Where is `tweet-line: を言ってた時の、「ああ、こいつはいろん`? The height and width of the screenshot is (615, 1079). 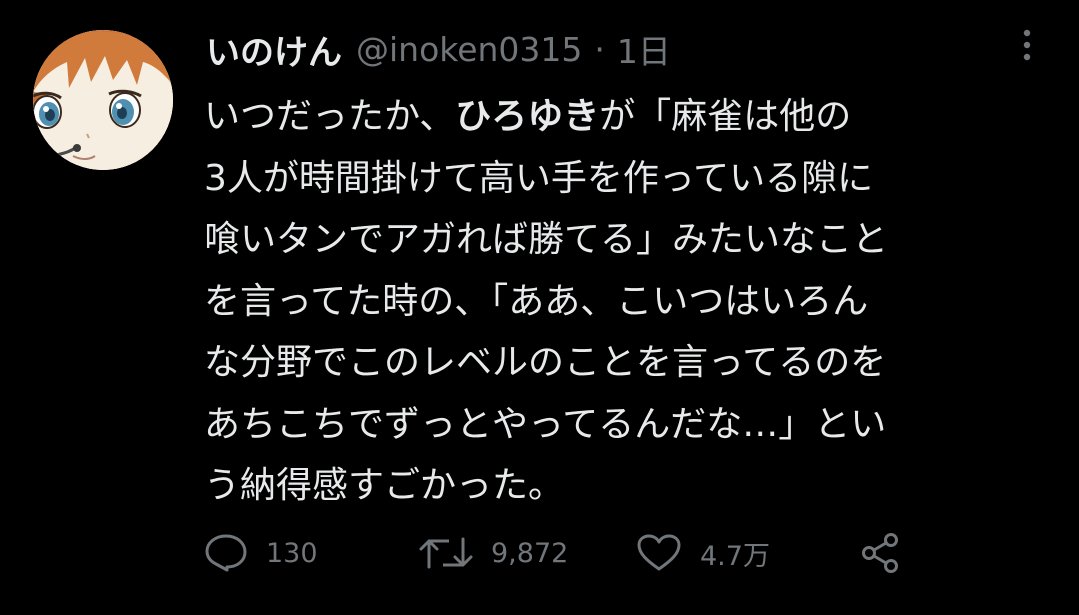 tweet-line: を言ってた時の、「ああ、こいつはいろん is located at coordinates (536, 301).